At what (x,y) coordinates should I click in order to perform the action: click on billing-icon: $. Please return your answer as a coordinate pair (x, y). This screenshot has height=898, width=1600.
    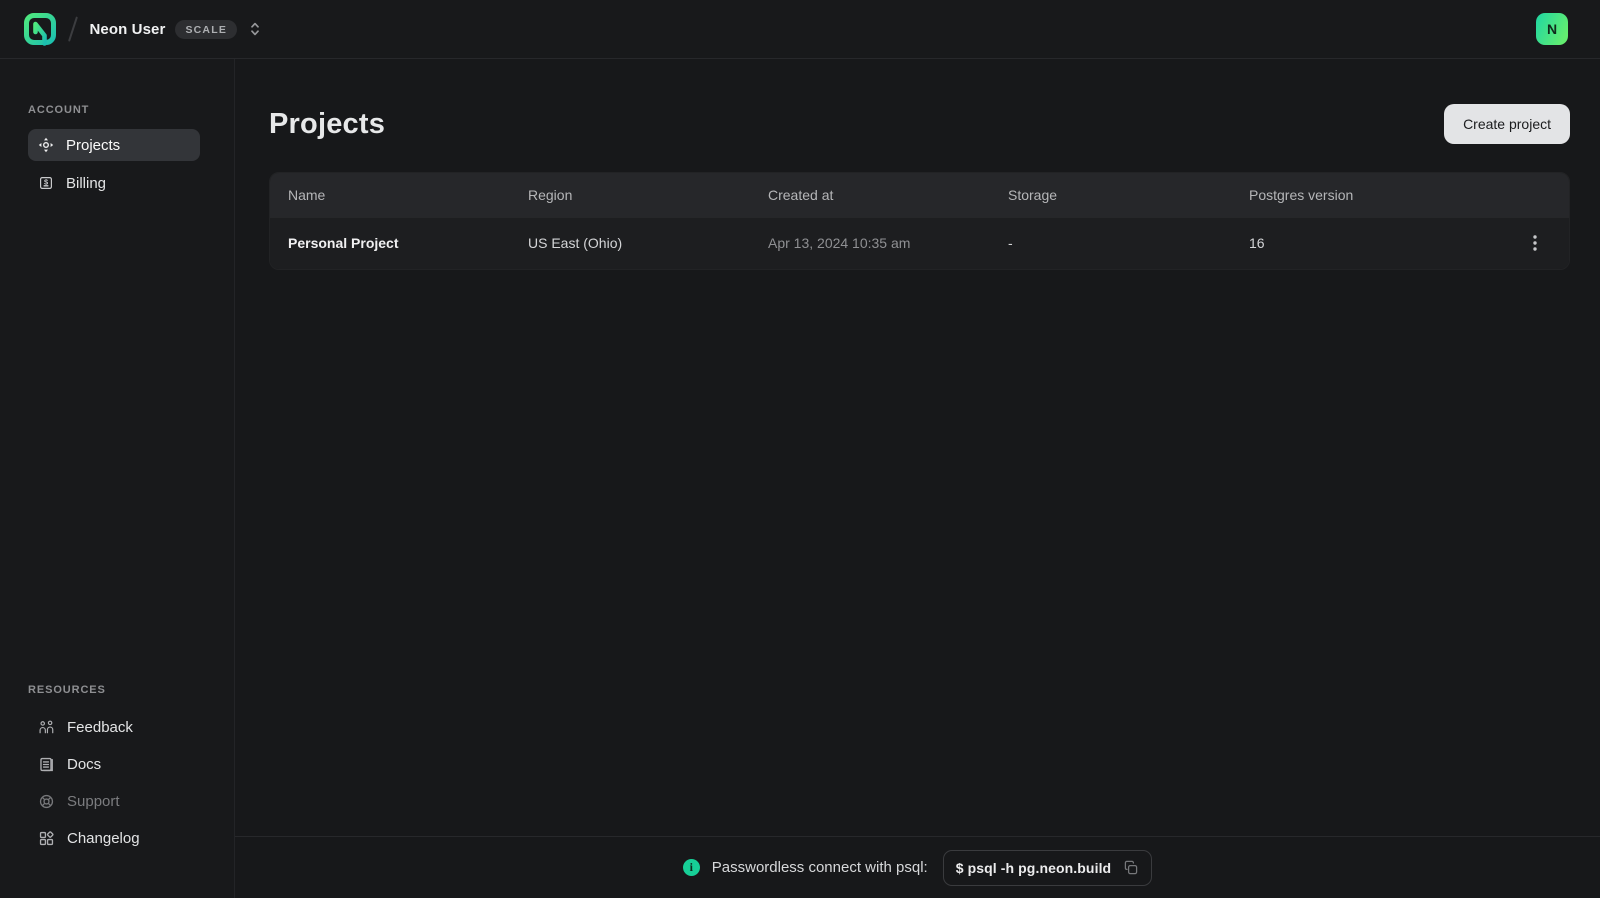
    Looking at the image, I should click on (46, 183).